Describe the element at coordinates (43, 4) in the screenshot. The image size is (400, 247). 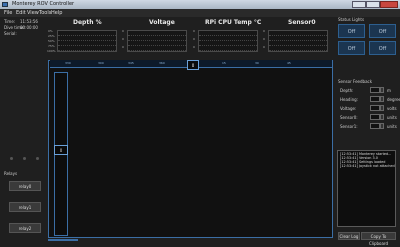
I see `window-title: Monterey ROV Controller` at that location.